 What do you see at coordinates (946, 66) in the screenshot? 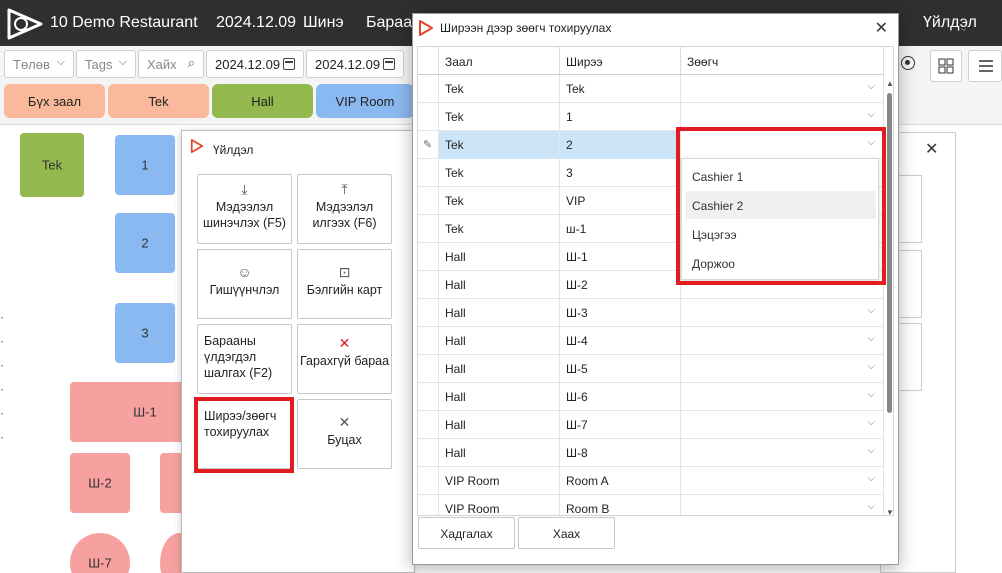
I see `grid-view-button` at bounding box center [946, 66].